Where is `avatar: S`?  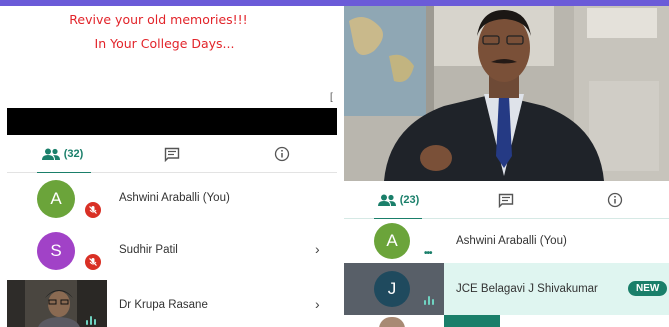 avatar: S is located at coordinates (56, 251).